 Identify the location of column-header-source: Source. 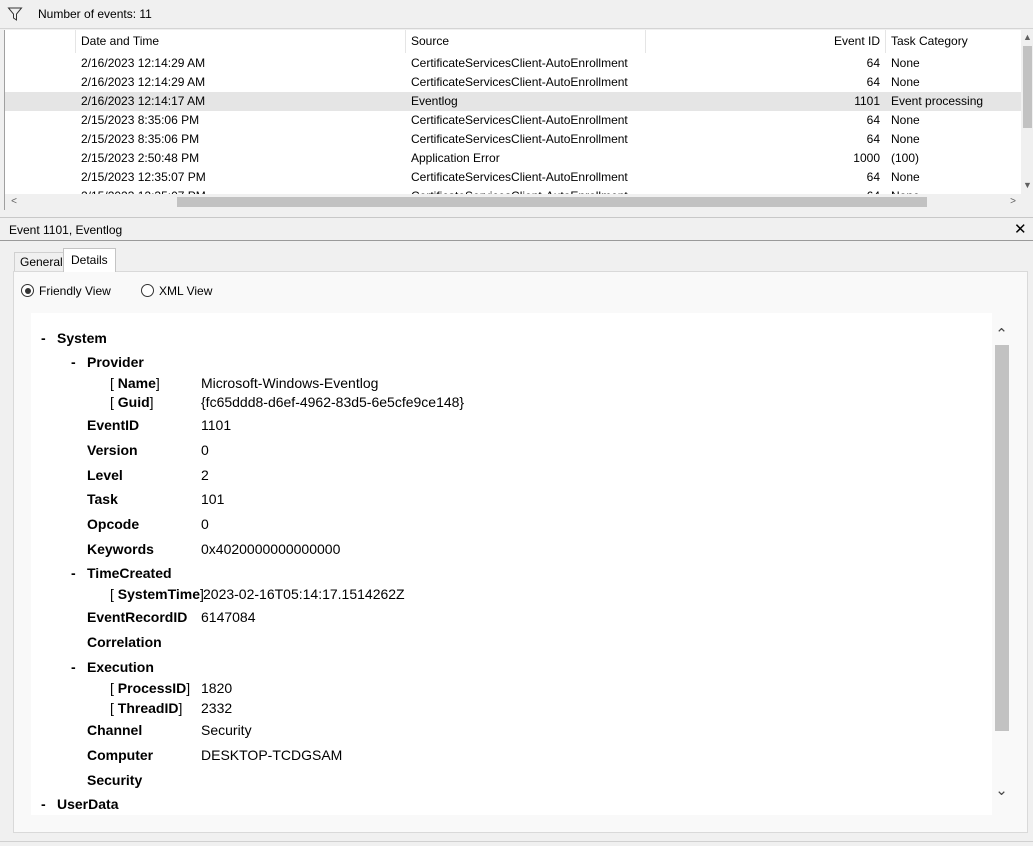
(525, 41).